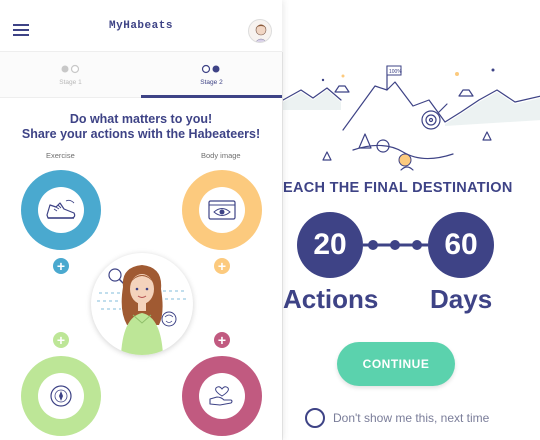 The image size is (540, 440). I want to click on tab-stage-1: Stage 1, so click(70, 75).